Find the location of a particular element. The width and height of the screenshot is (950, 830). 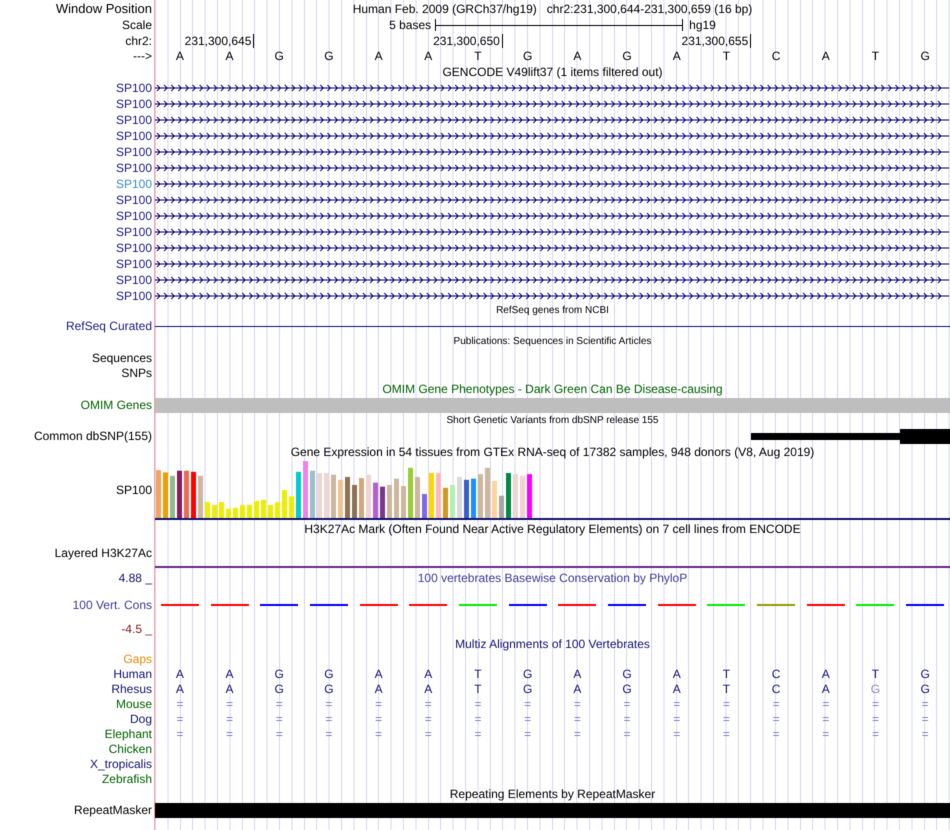

omim-gene-bar is located at coordinates (552, 405).